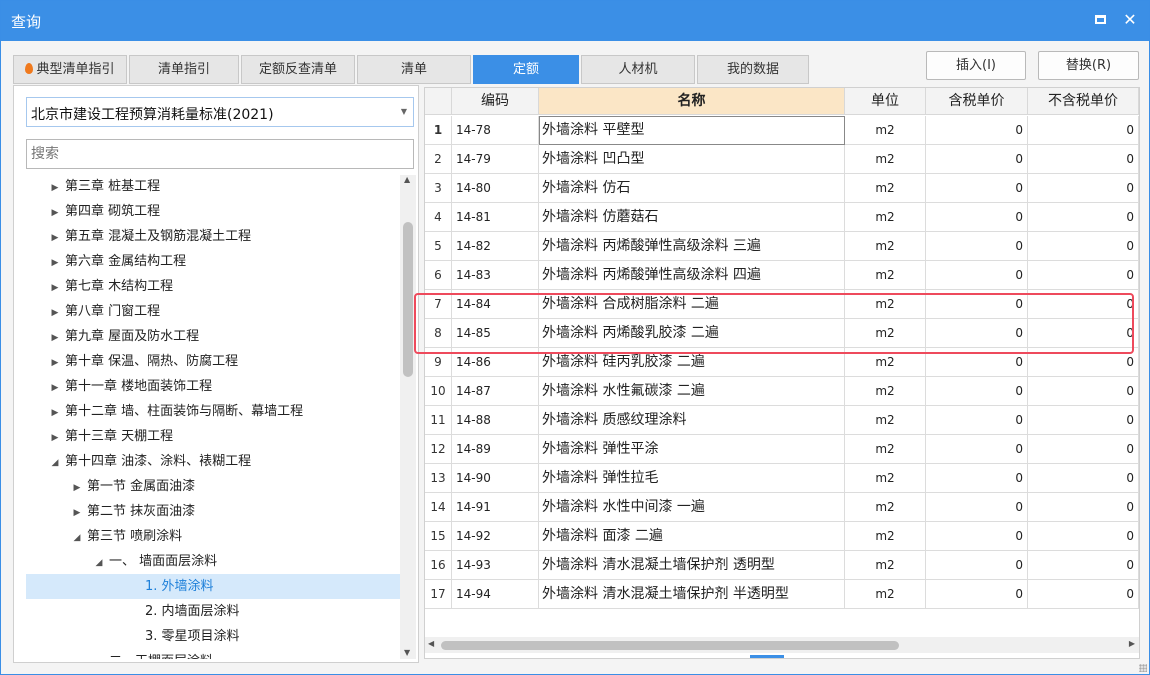  What do you see at coordinates (495, 304) in the screenshot?
I see `grid-cell-code: 14-84` at bounding box center [495, 304].